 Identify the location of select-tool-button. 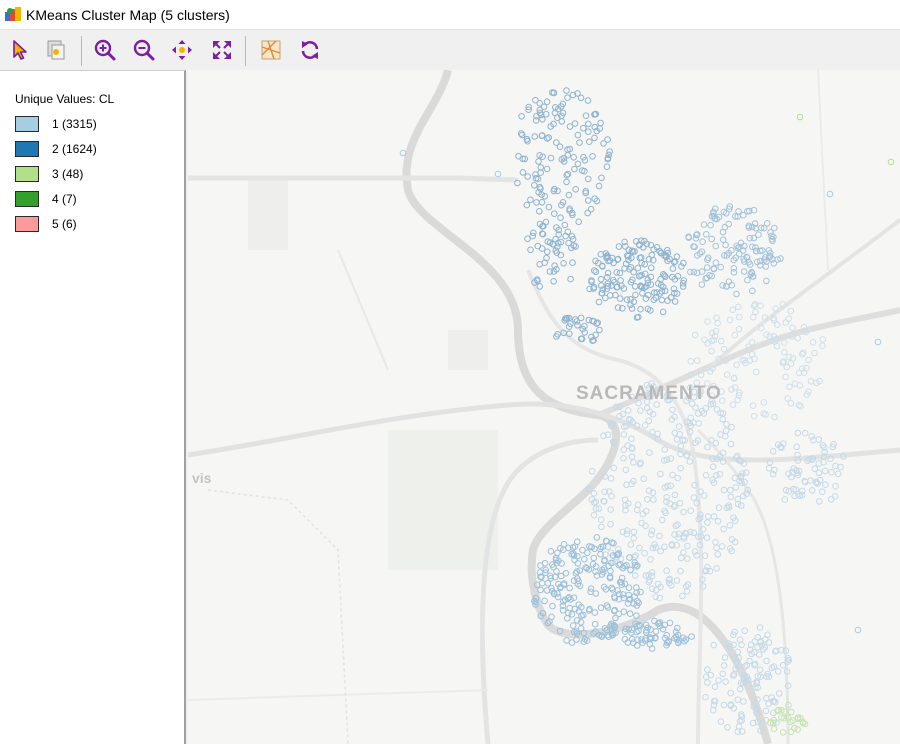
(20, 50).